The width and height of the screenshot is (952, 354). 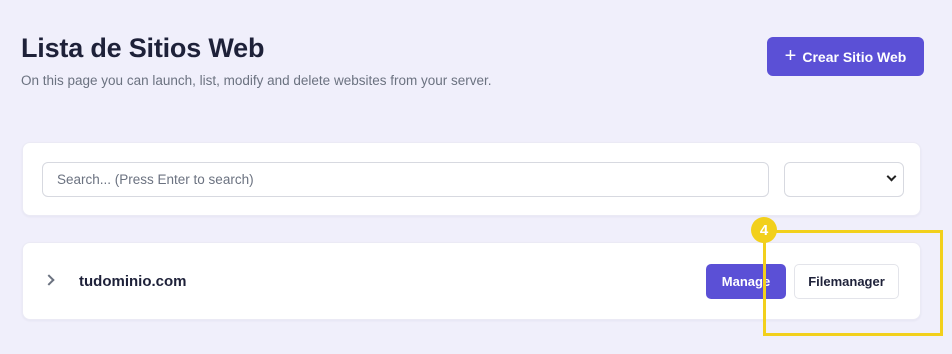 What do you see at coordinates (891, 176) in the screenshot?
I see `chevron-down-icon` at bounding box center [891, 176].